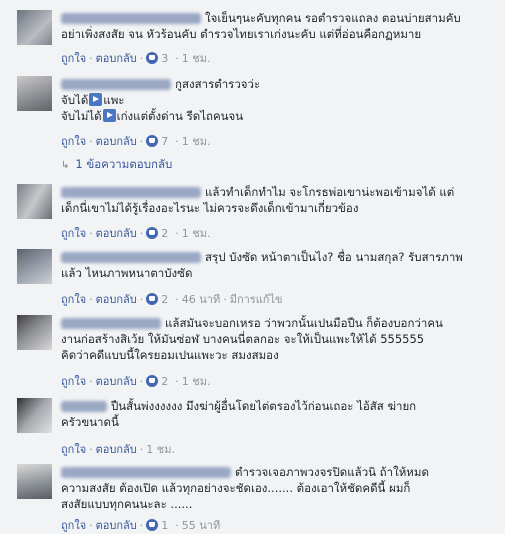 The width and height of the screenshot is (505, 534). What do you see at coordinates (127, 273) in the screenshot?
I see `comment-text: แล้ว ไหนภาพหนาตาบังซัด` at bounding box center [127, 273].